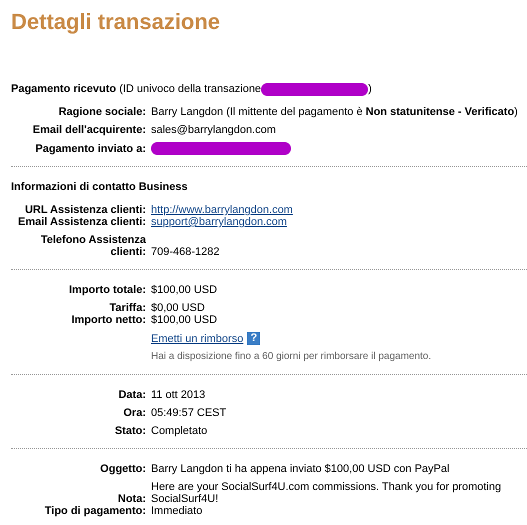 This screenshot has width=527, height=525. I want to click on field-value: 11 ott 2013, so click(178, 395).